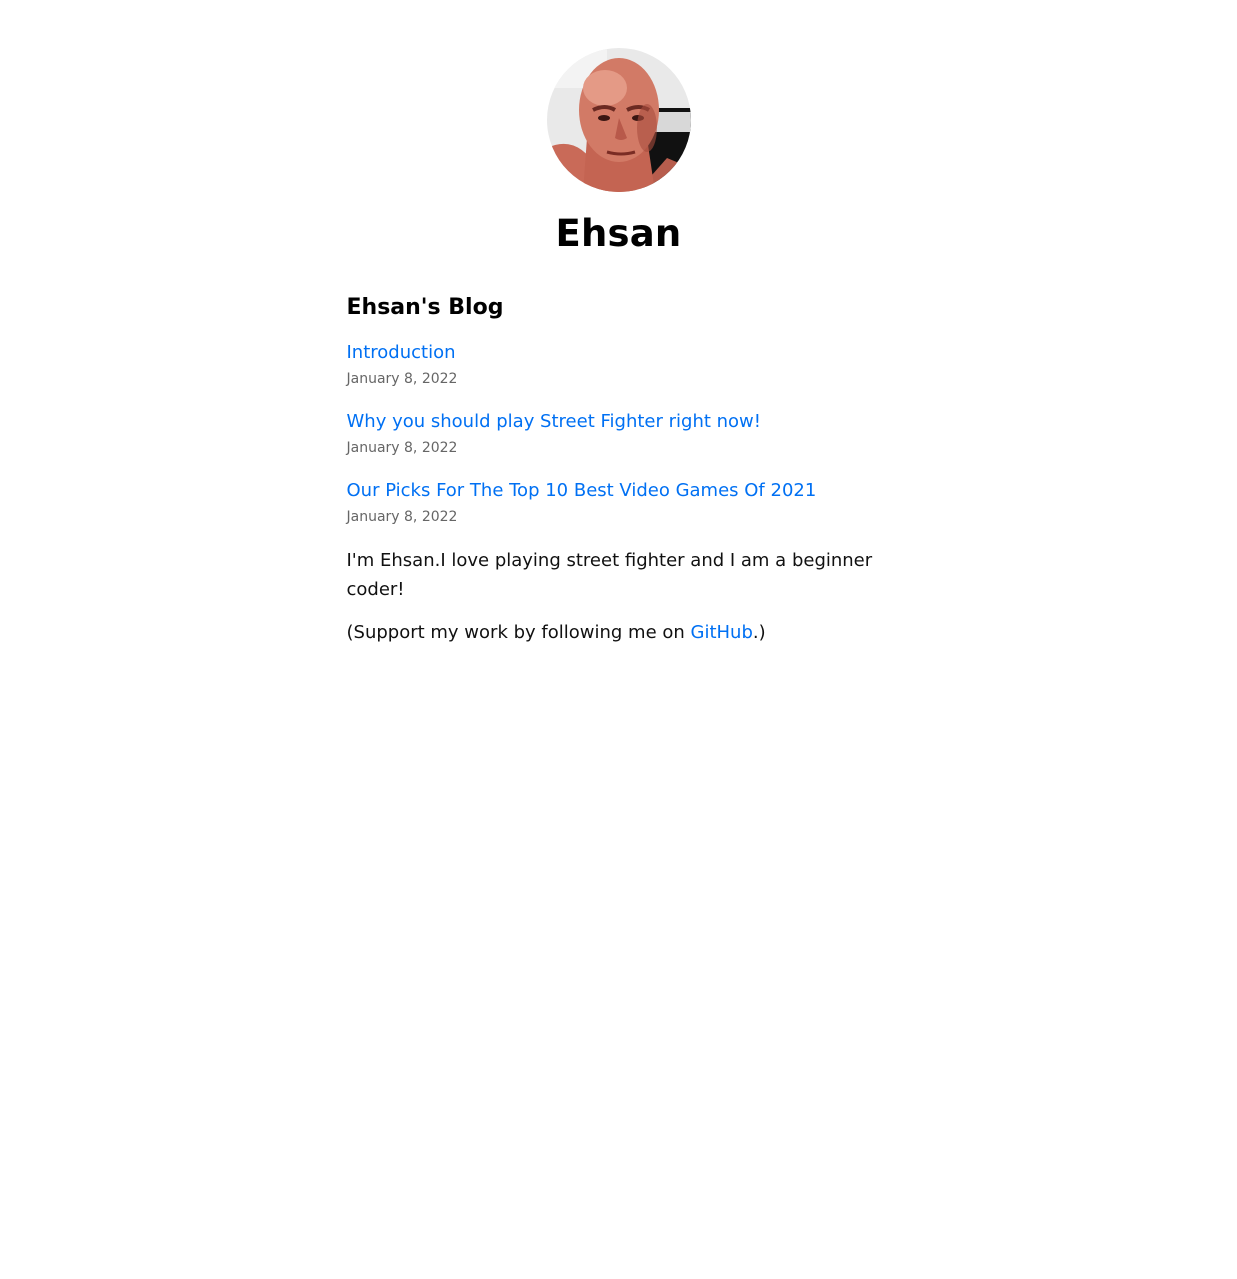  I want to click on avatar, so click(618, 120).